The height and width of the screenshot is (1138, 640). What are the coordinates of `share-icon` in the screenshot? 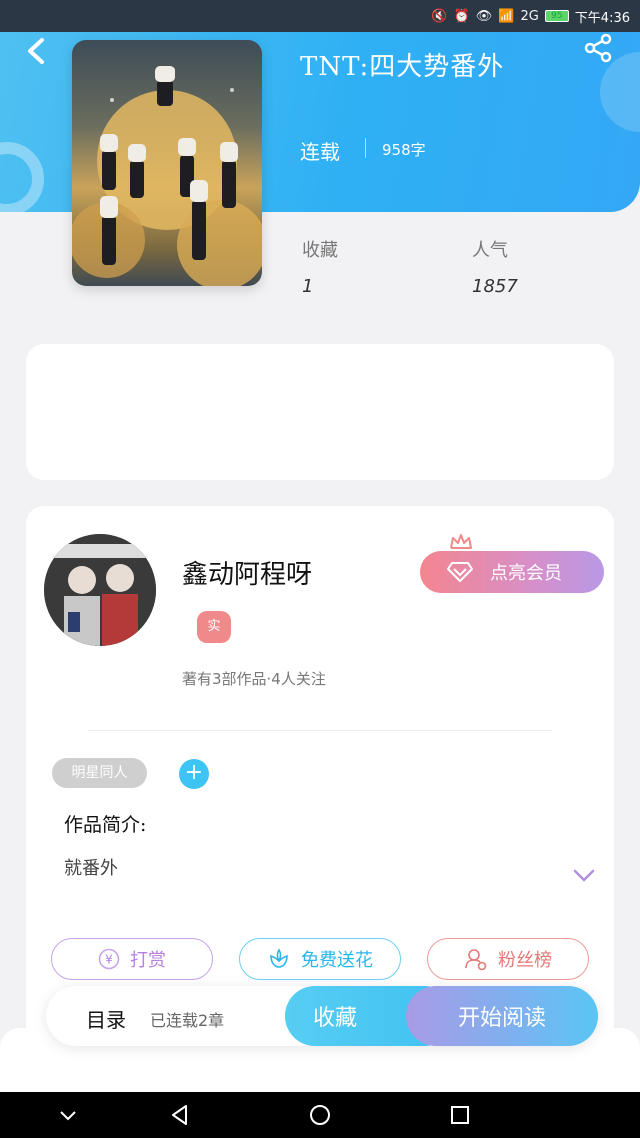 It's located at (598, 48).